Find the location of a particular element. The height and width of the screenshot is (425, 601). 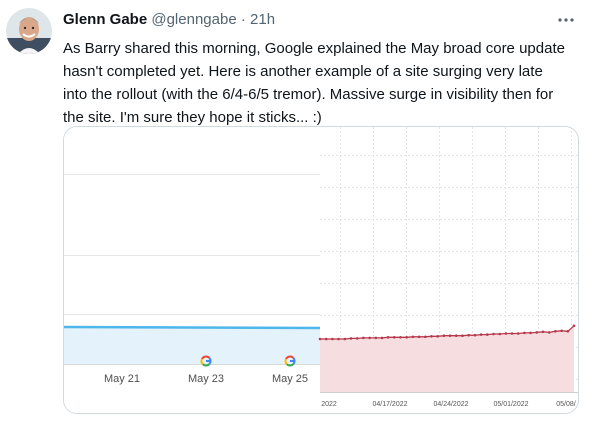

tweet-header: Glenn Gabe @glenngabe · 21h is located at coordinates (169, 20).